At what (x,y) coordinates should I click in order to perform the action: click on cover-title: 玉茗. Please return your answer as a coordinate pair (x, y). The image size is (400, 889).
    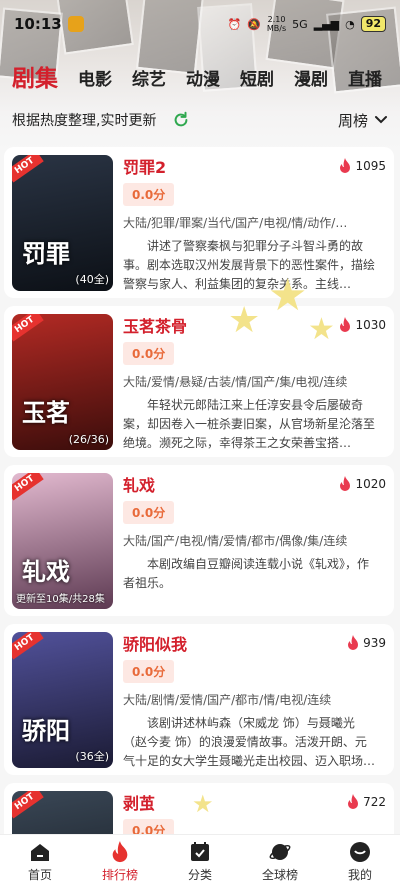
    Looking at the image, I should click on (46, 412).